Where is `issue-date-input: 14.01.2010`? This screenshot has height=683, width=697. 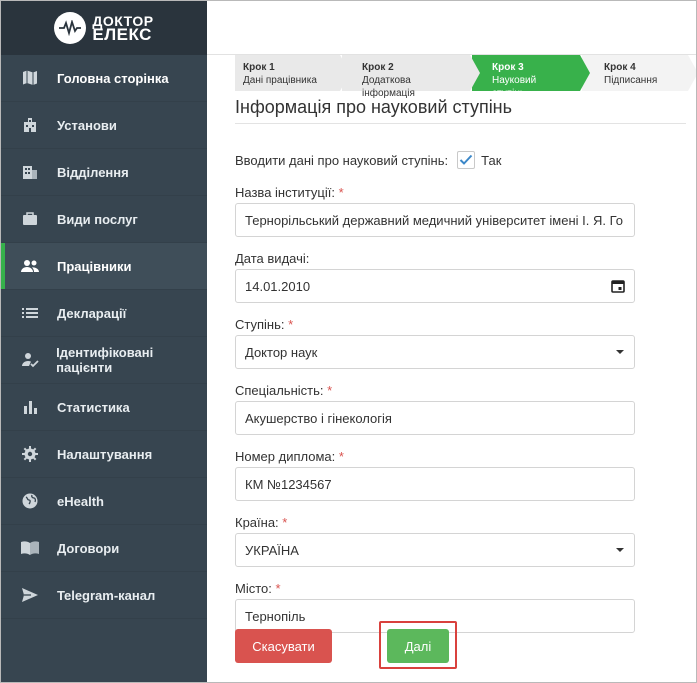 issue-date-input: 14.01.2010 is located at coordinates (435, 286).